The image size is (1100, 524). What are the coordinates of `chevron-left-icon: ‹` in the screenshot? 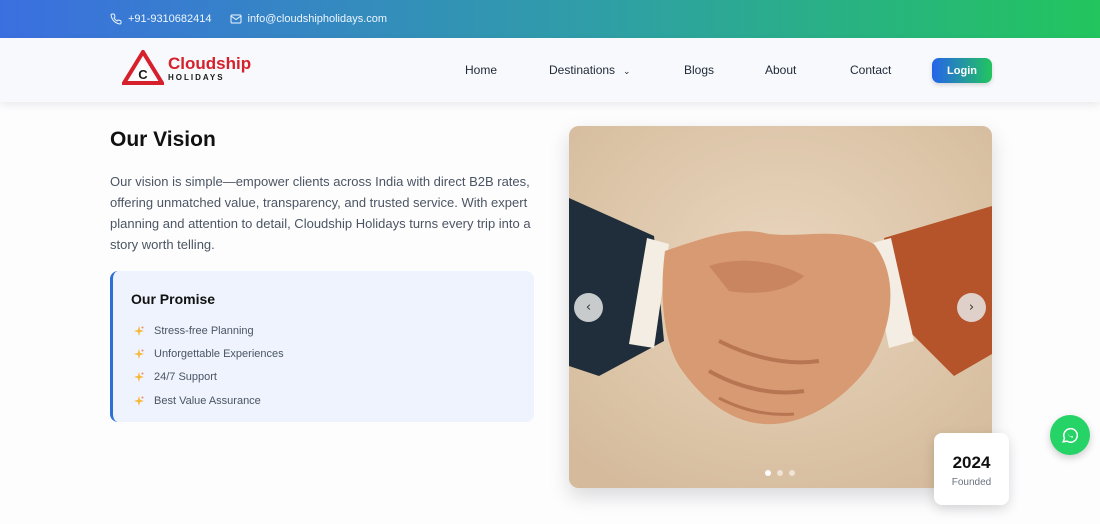 It's located at (588, 307).